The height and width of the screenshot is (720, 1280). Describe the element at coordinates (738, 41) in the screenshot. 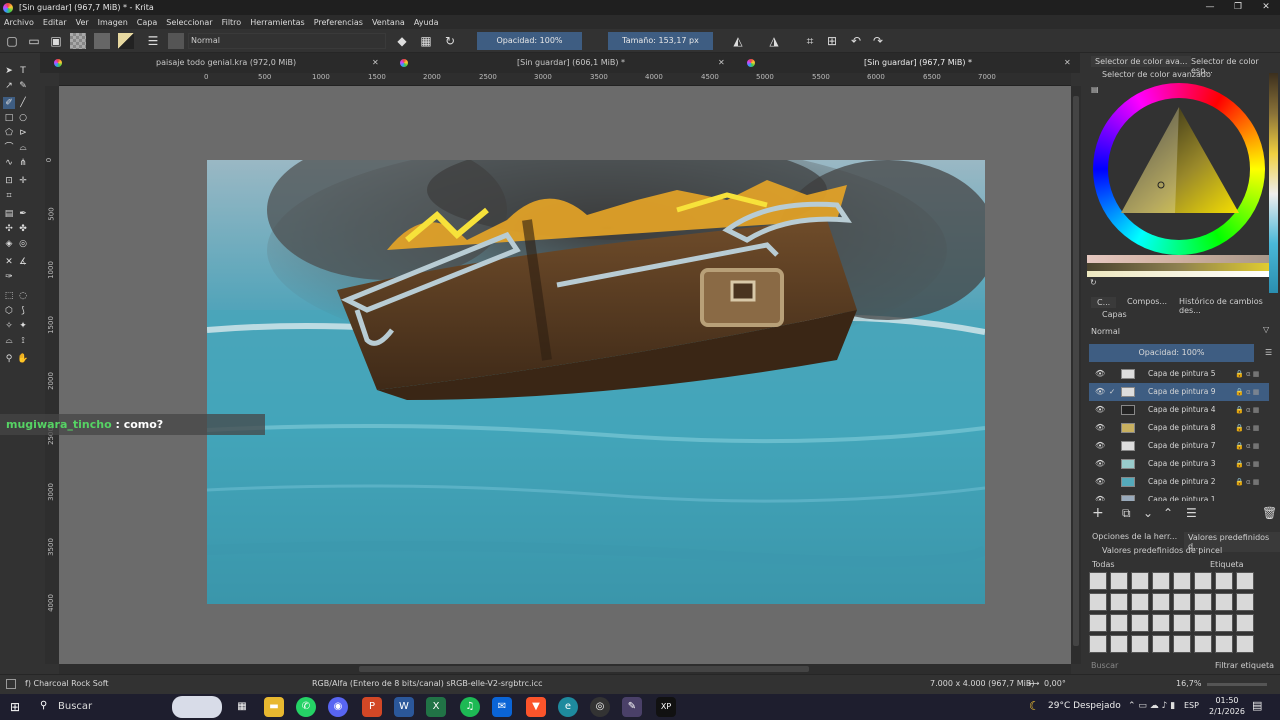

I see `mirror-horizontal-icon: ◭` at that location.